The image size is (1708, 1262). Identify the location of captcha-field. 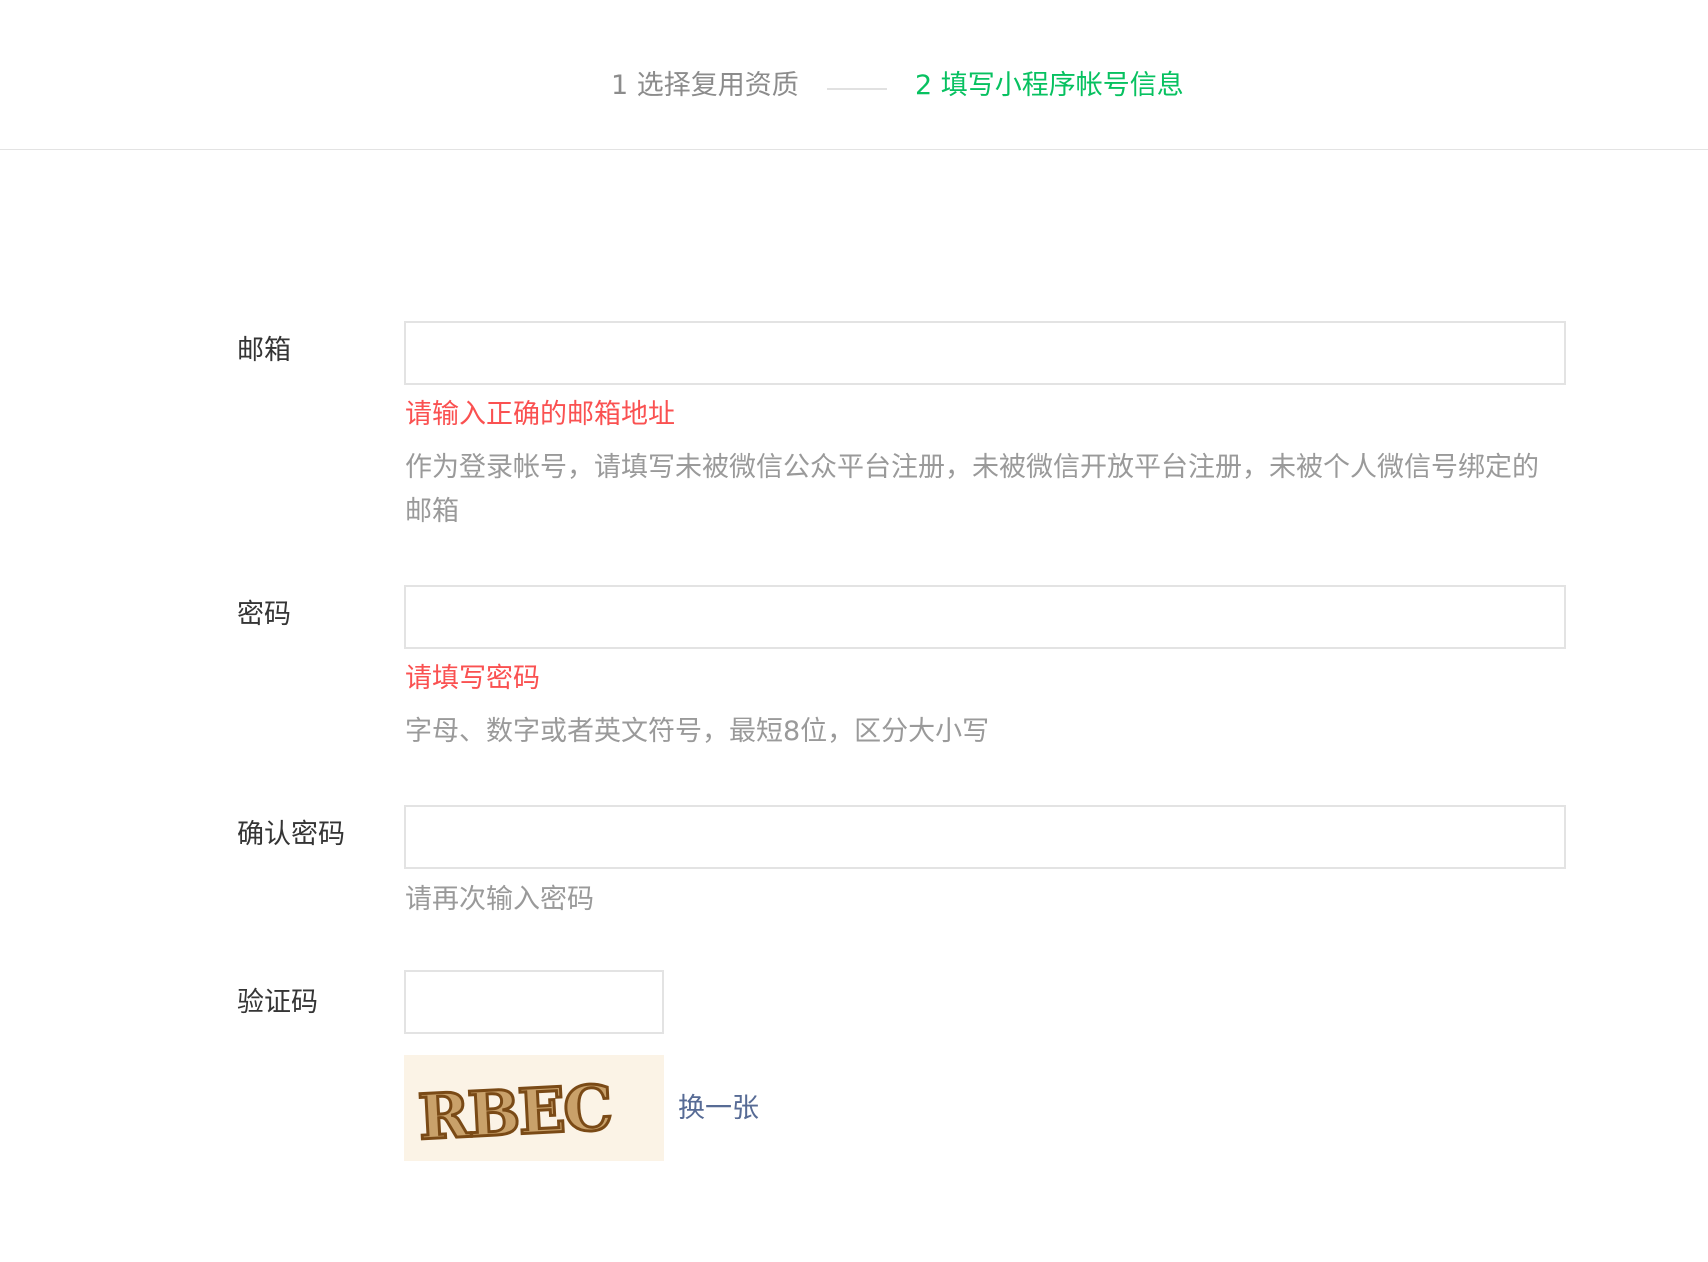
(534, 1002).